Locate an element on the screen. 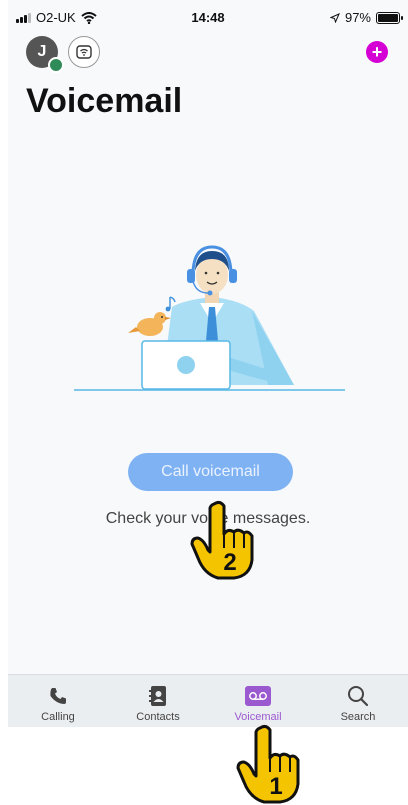  tab-voicemail: Voicemail is located at coordinates (258, 701).